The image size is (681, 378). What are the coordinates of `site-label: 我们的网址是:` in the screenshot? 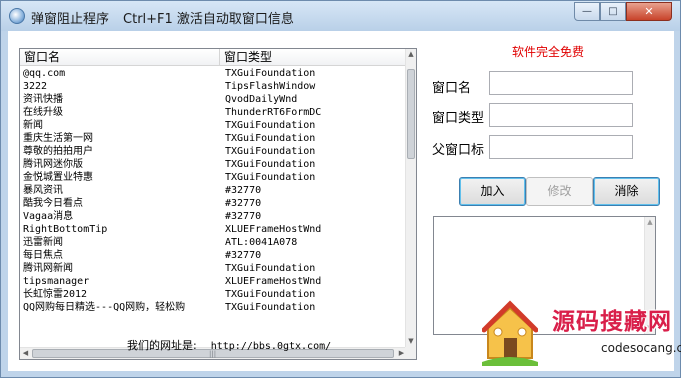 It's located at (162, 345).